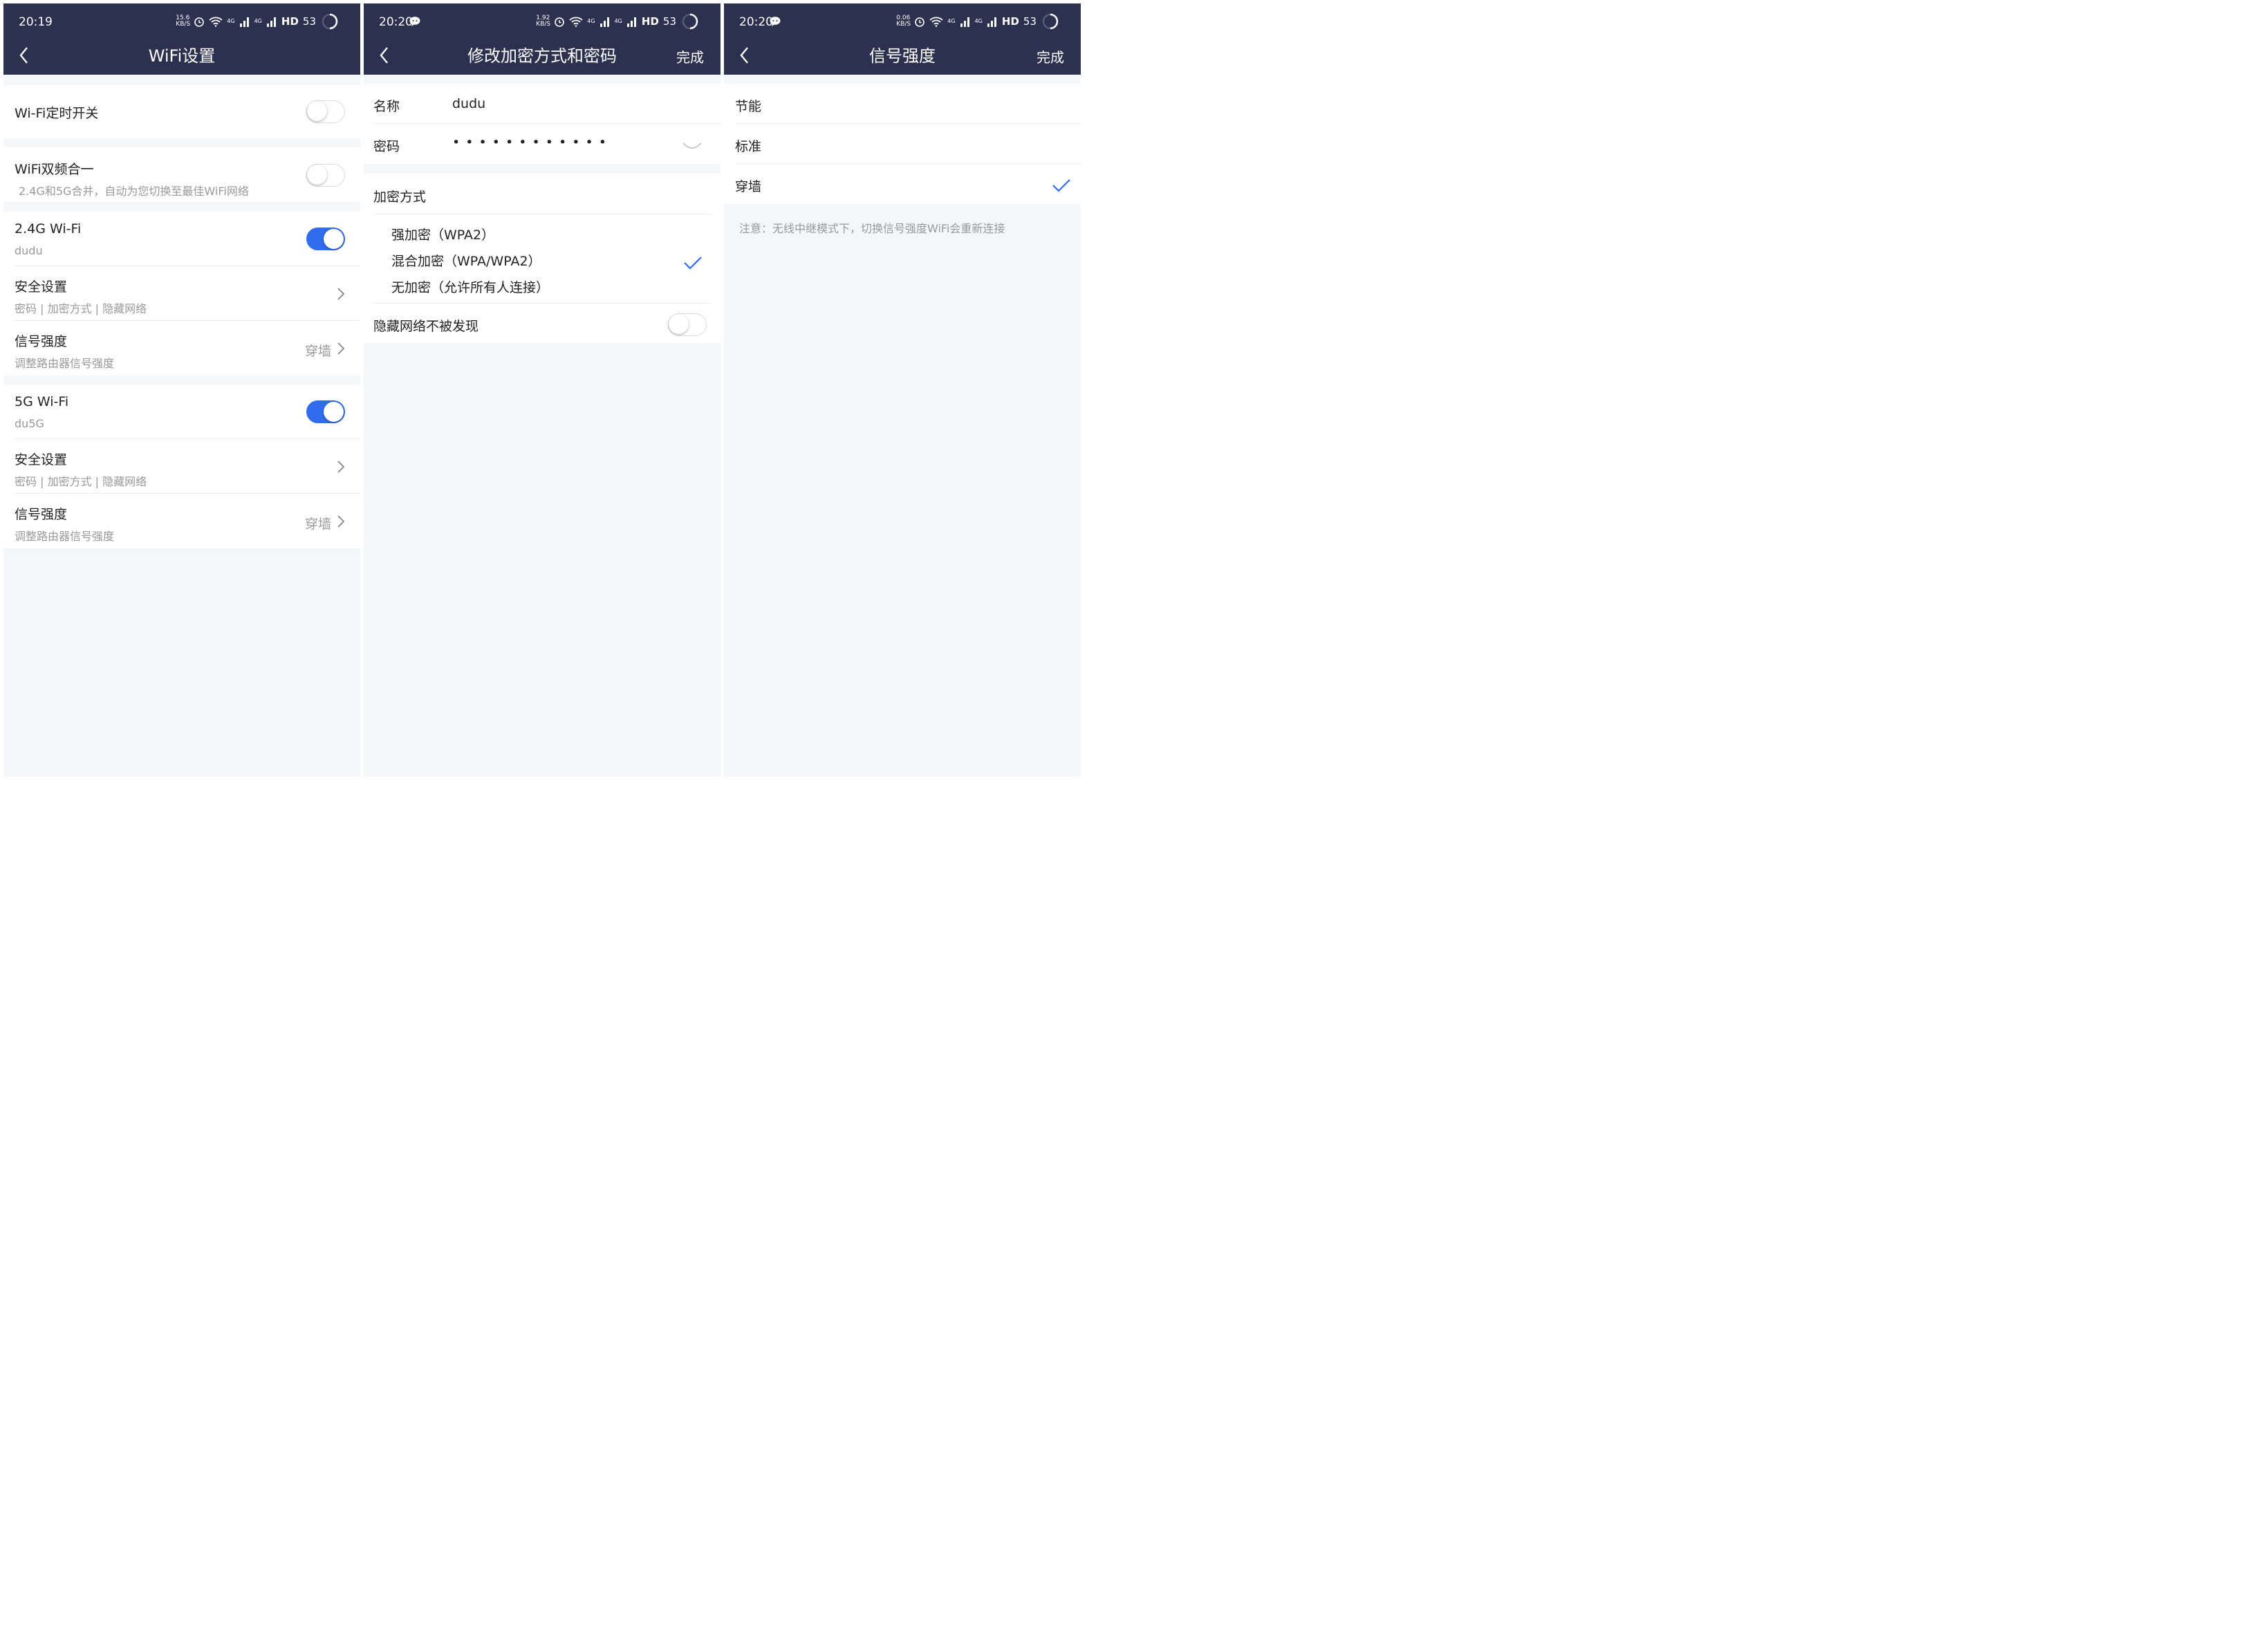 Image resolution: width=2268 pixels, height=1632 pixels. I want to click on status-time: 20:19, so click(36, 22).